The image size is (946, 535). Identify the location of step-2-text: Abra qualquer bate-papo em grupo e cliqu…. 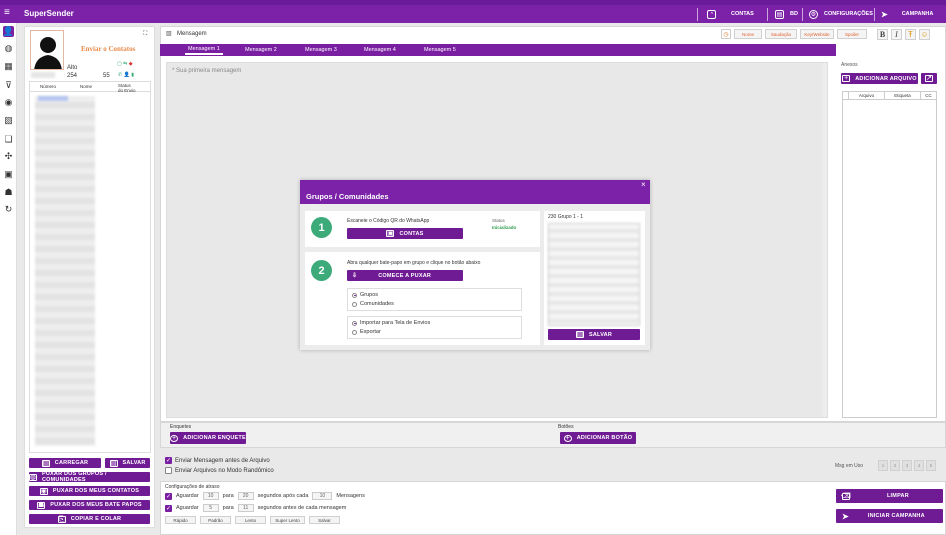
(414, 263).